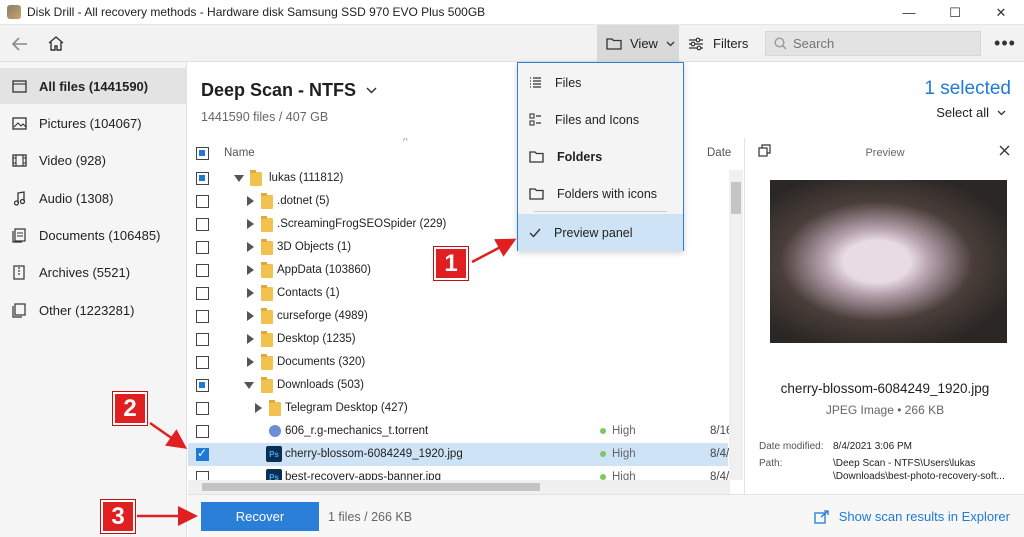 The height and width of the screenshot is (537, 1024). What do you see at coordinates (670, 43) in the screenshot?
I see `chevron-down-icon` at bounding box center [670, 43].